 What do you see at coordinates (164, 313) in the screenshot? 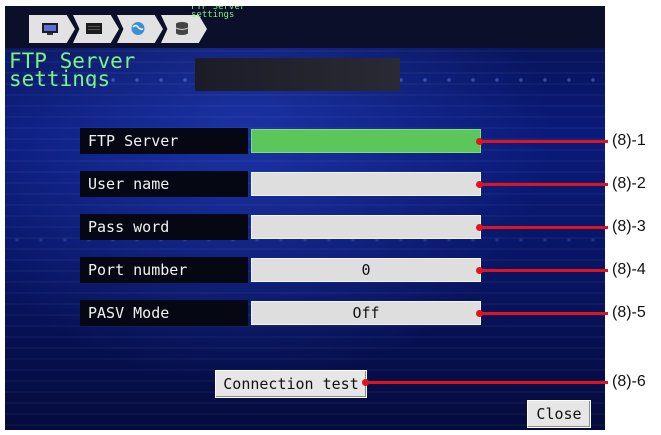
I see `pasv-mode-label: PASV Mode` at bounding box center [164, 313].